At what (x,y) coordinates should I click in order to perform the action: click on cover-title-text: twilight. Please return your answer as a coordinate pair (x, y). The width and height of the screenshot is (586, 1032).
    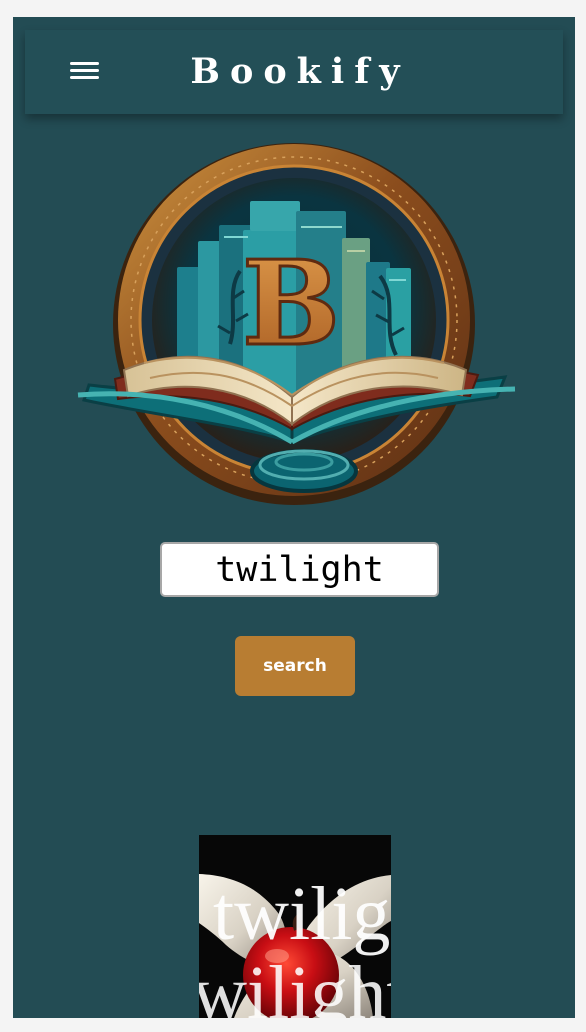
    Looking at the image, I should click on (302, 914).